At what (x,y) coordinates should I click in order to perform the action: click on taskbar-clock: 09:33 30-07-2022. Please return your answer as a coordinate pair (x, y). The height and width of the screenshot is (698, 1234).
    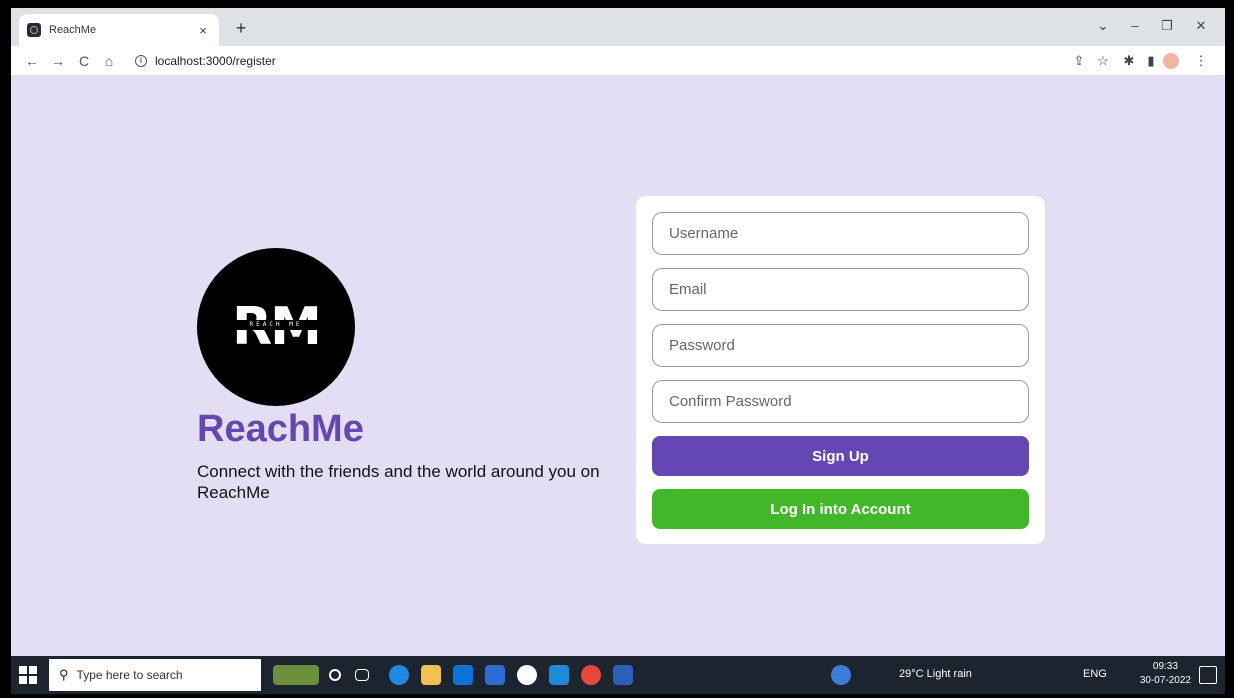
    Looking at the image, I should click on (1165, 674).